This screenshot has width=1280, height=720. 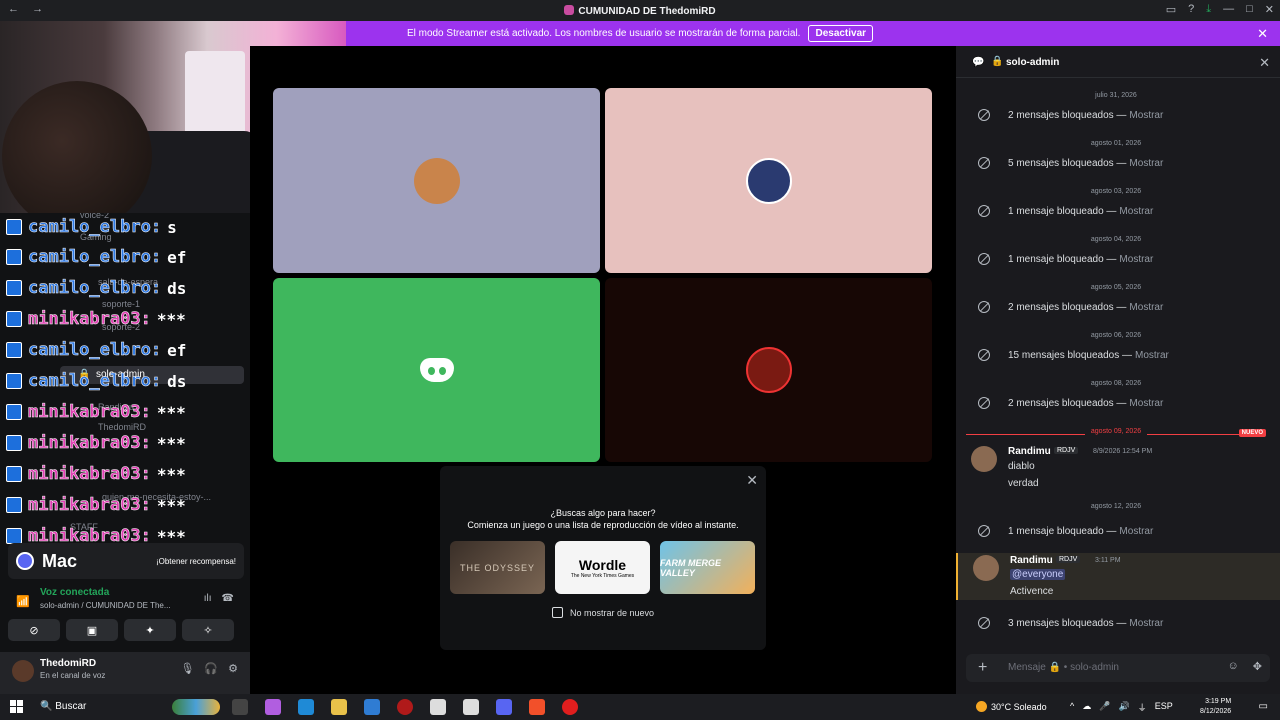 I want to click on dont-show-checkbox: No mostrar de nuevo, so click(x=603, y=612).